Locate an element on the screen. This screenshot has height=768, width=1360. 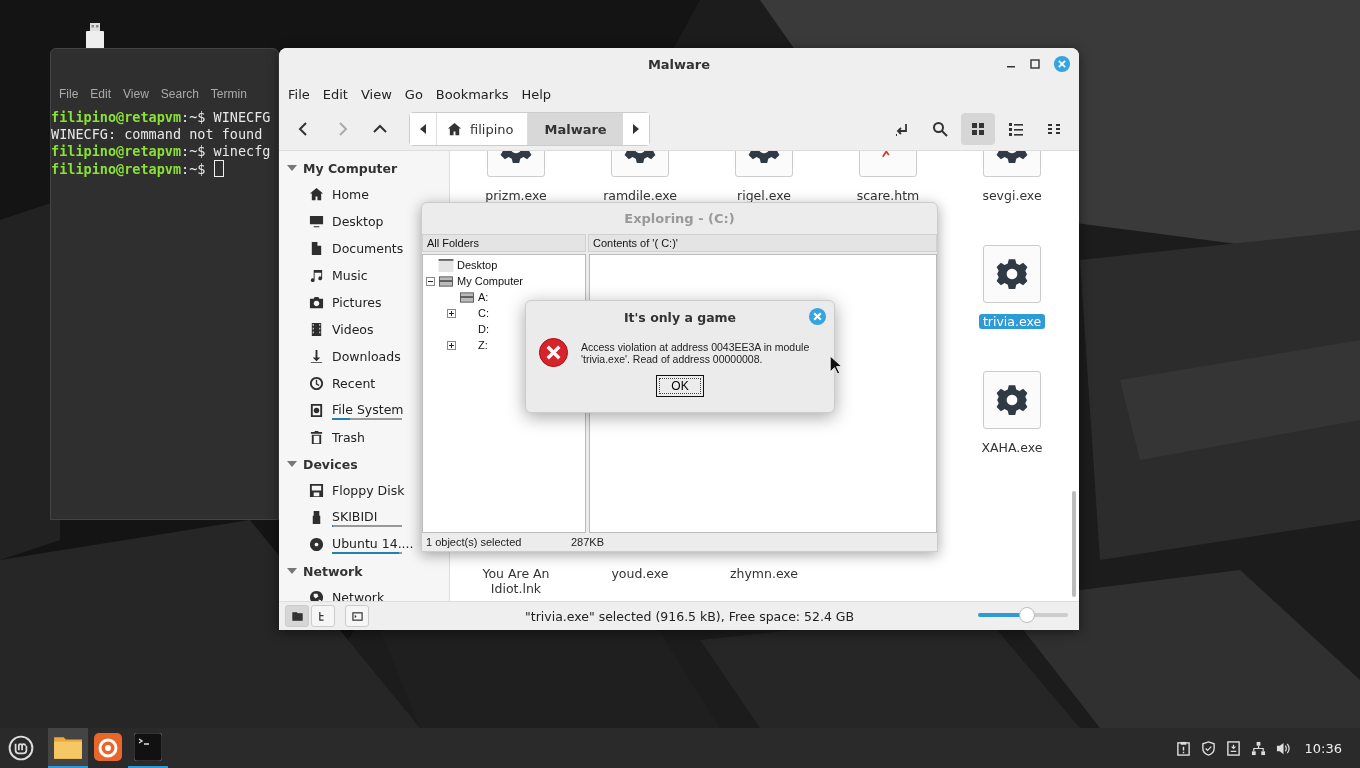
sidebar-item: Floppy Disk is located at coordinates (368, 490).